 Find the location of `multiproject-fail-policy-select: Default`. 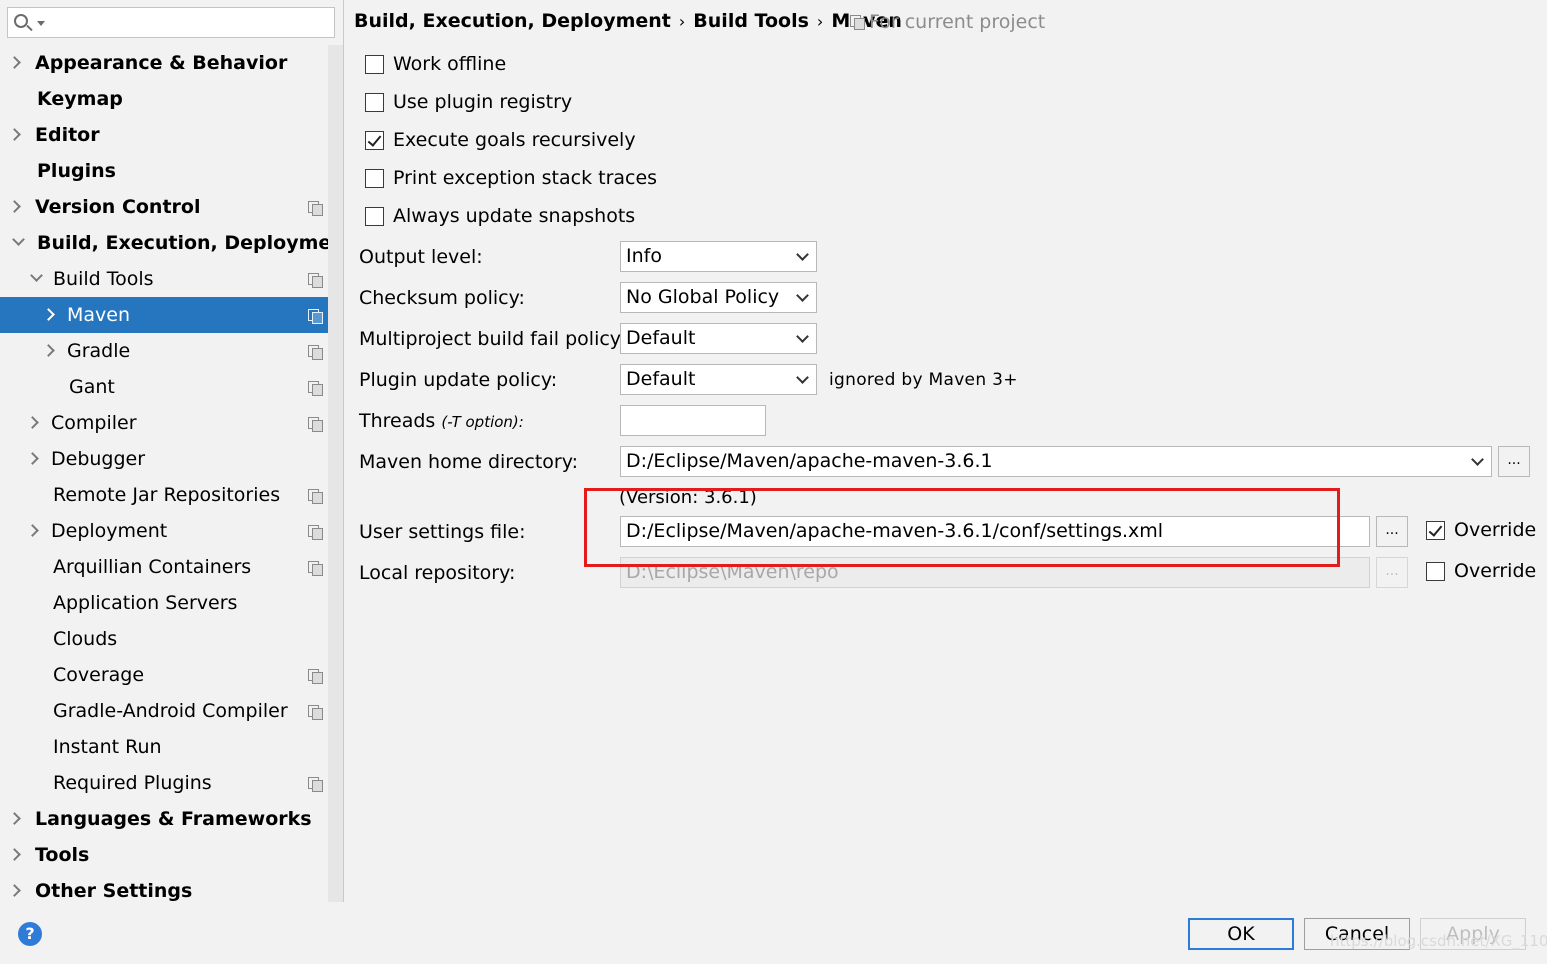

multiproject-fail-policy-select: Default is located at coordinates (718, 338).